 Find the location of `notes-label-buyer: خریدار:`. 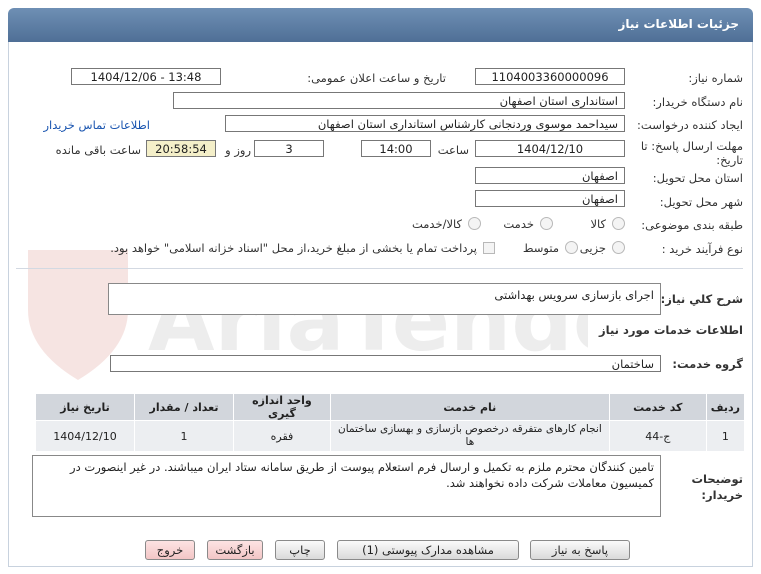

notes-label-buyer: خریدار: is located at coordinates (722, 495).